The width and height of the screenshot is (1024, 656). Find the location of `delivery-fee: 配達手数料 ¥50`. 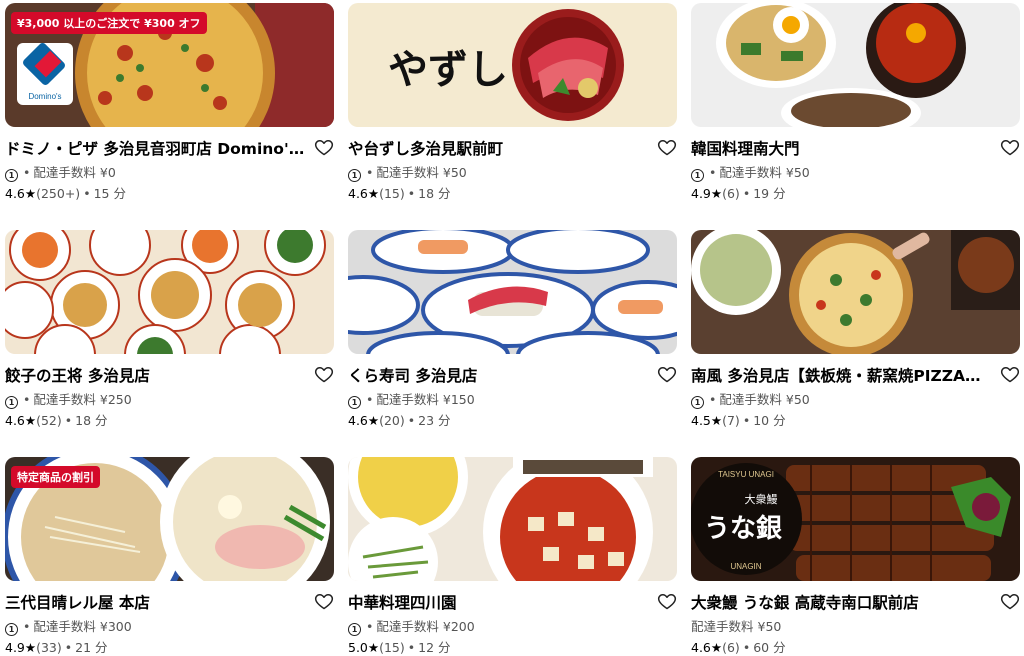

delivery-fee: 配達手数料 ¥50 is located at coordinates (736, 625).